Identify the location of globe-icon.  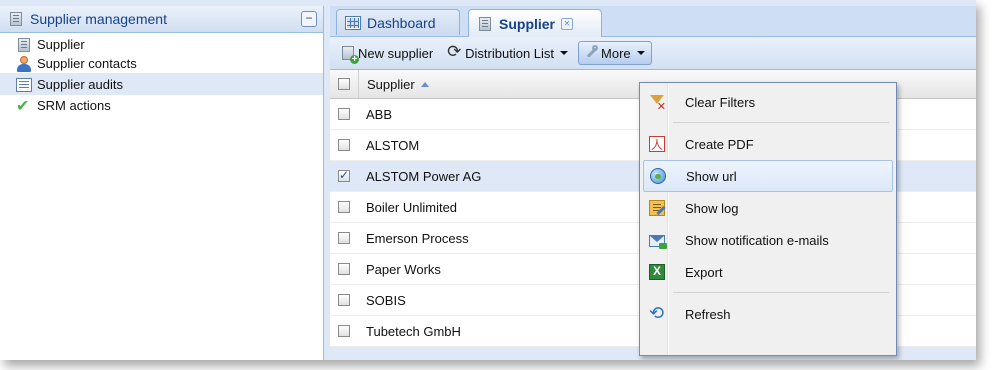
(658, 176).